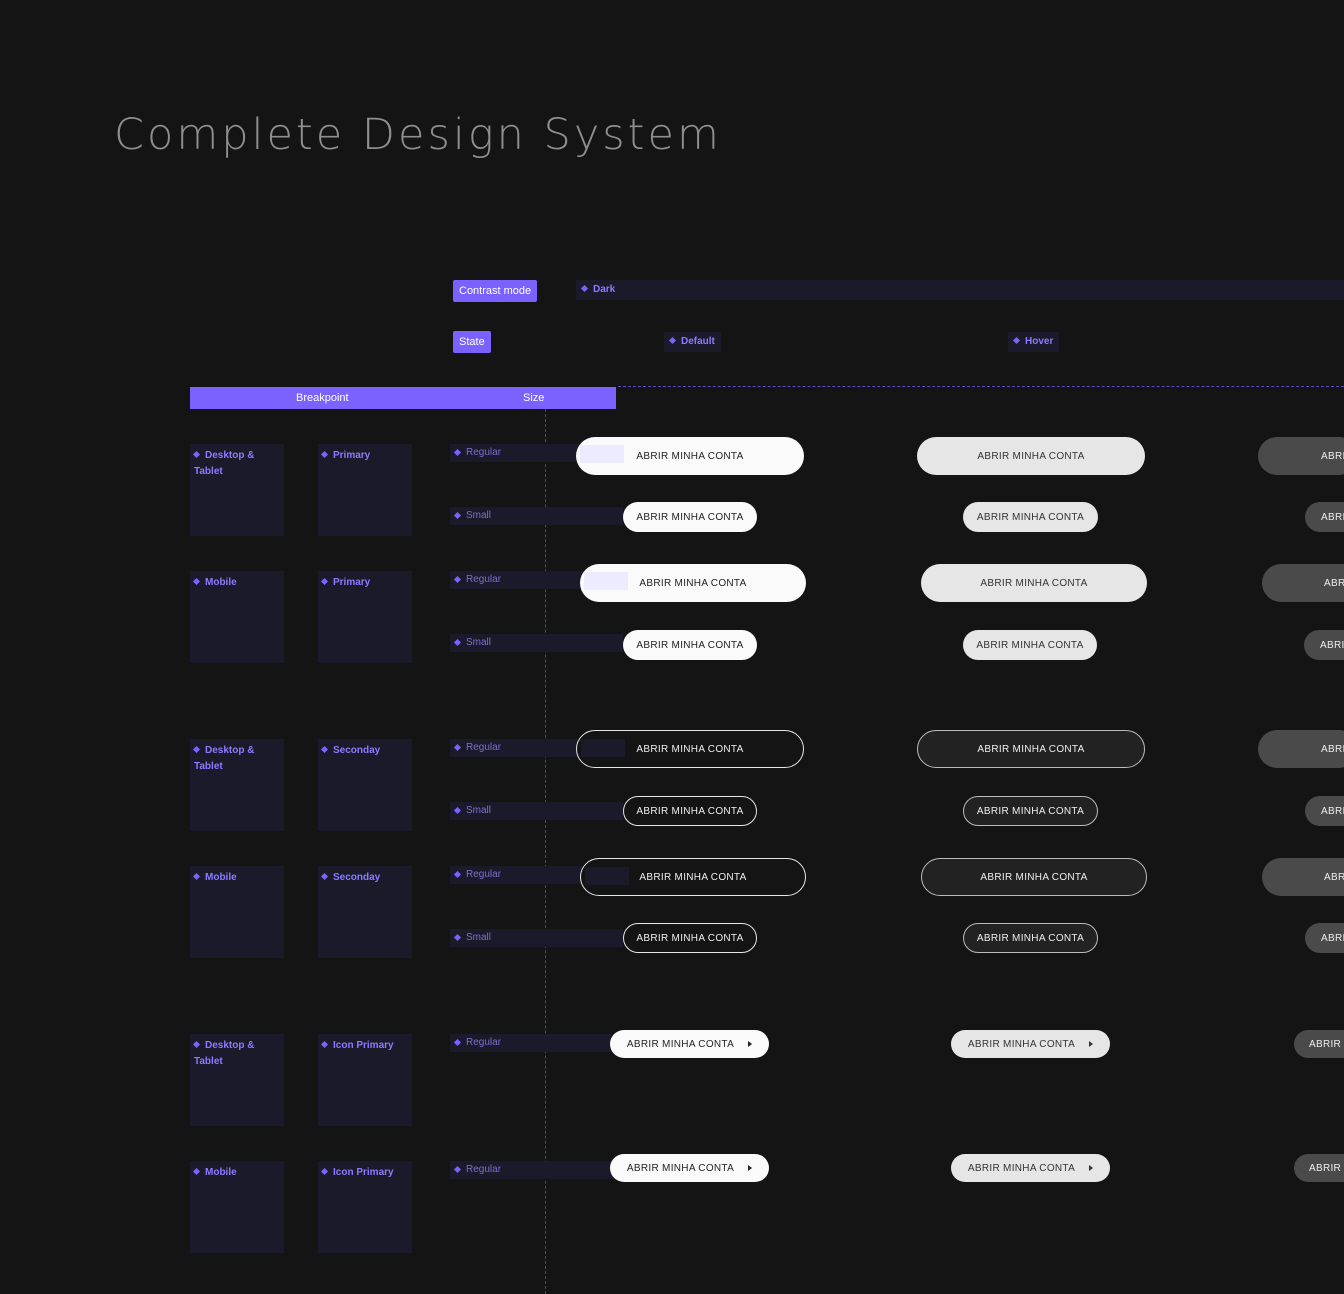 The width and height of the screenshot is (1344, 1294). What do you see at coordinates (692, 342) in the screenshot?
I see `state-default: Default` at bounding box center [692, 342].